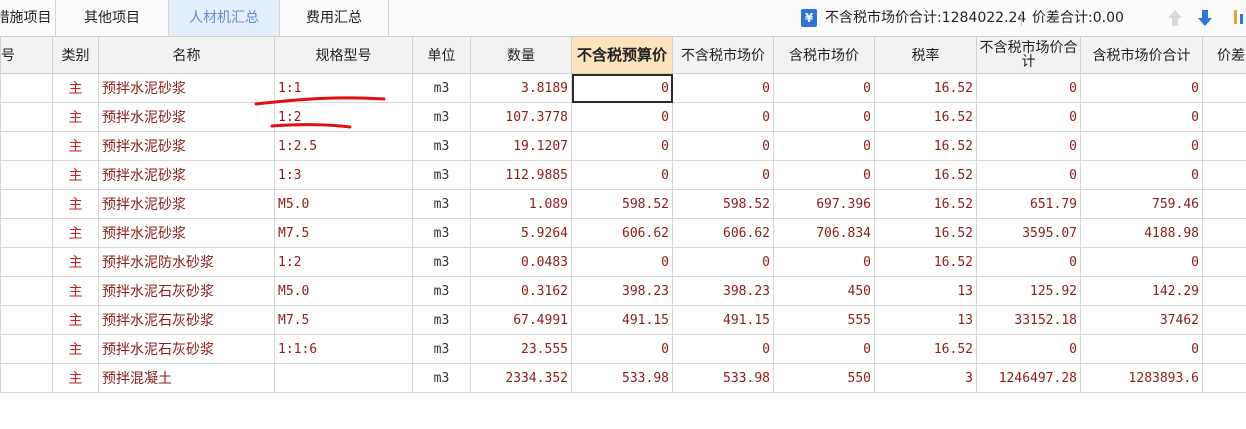  Describe the element at coordinates (521, 55) in the screenshot. I see `col-header-quantity: 数量` at that location.